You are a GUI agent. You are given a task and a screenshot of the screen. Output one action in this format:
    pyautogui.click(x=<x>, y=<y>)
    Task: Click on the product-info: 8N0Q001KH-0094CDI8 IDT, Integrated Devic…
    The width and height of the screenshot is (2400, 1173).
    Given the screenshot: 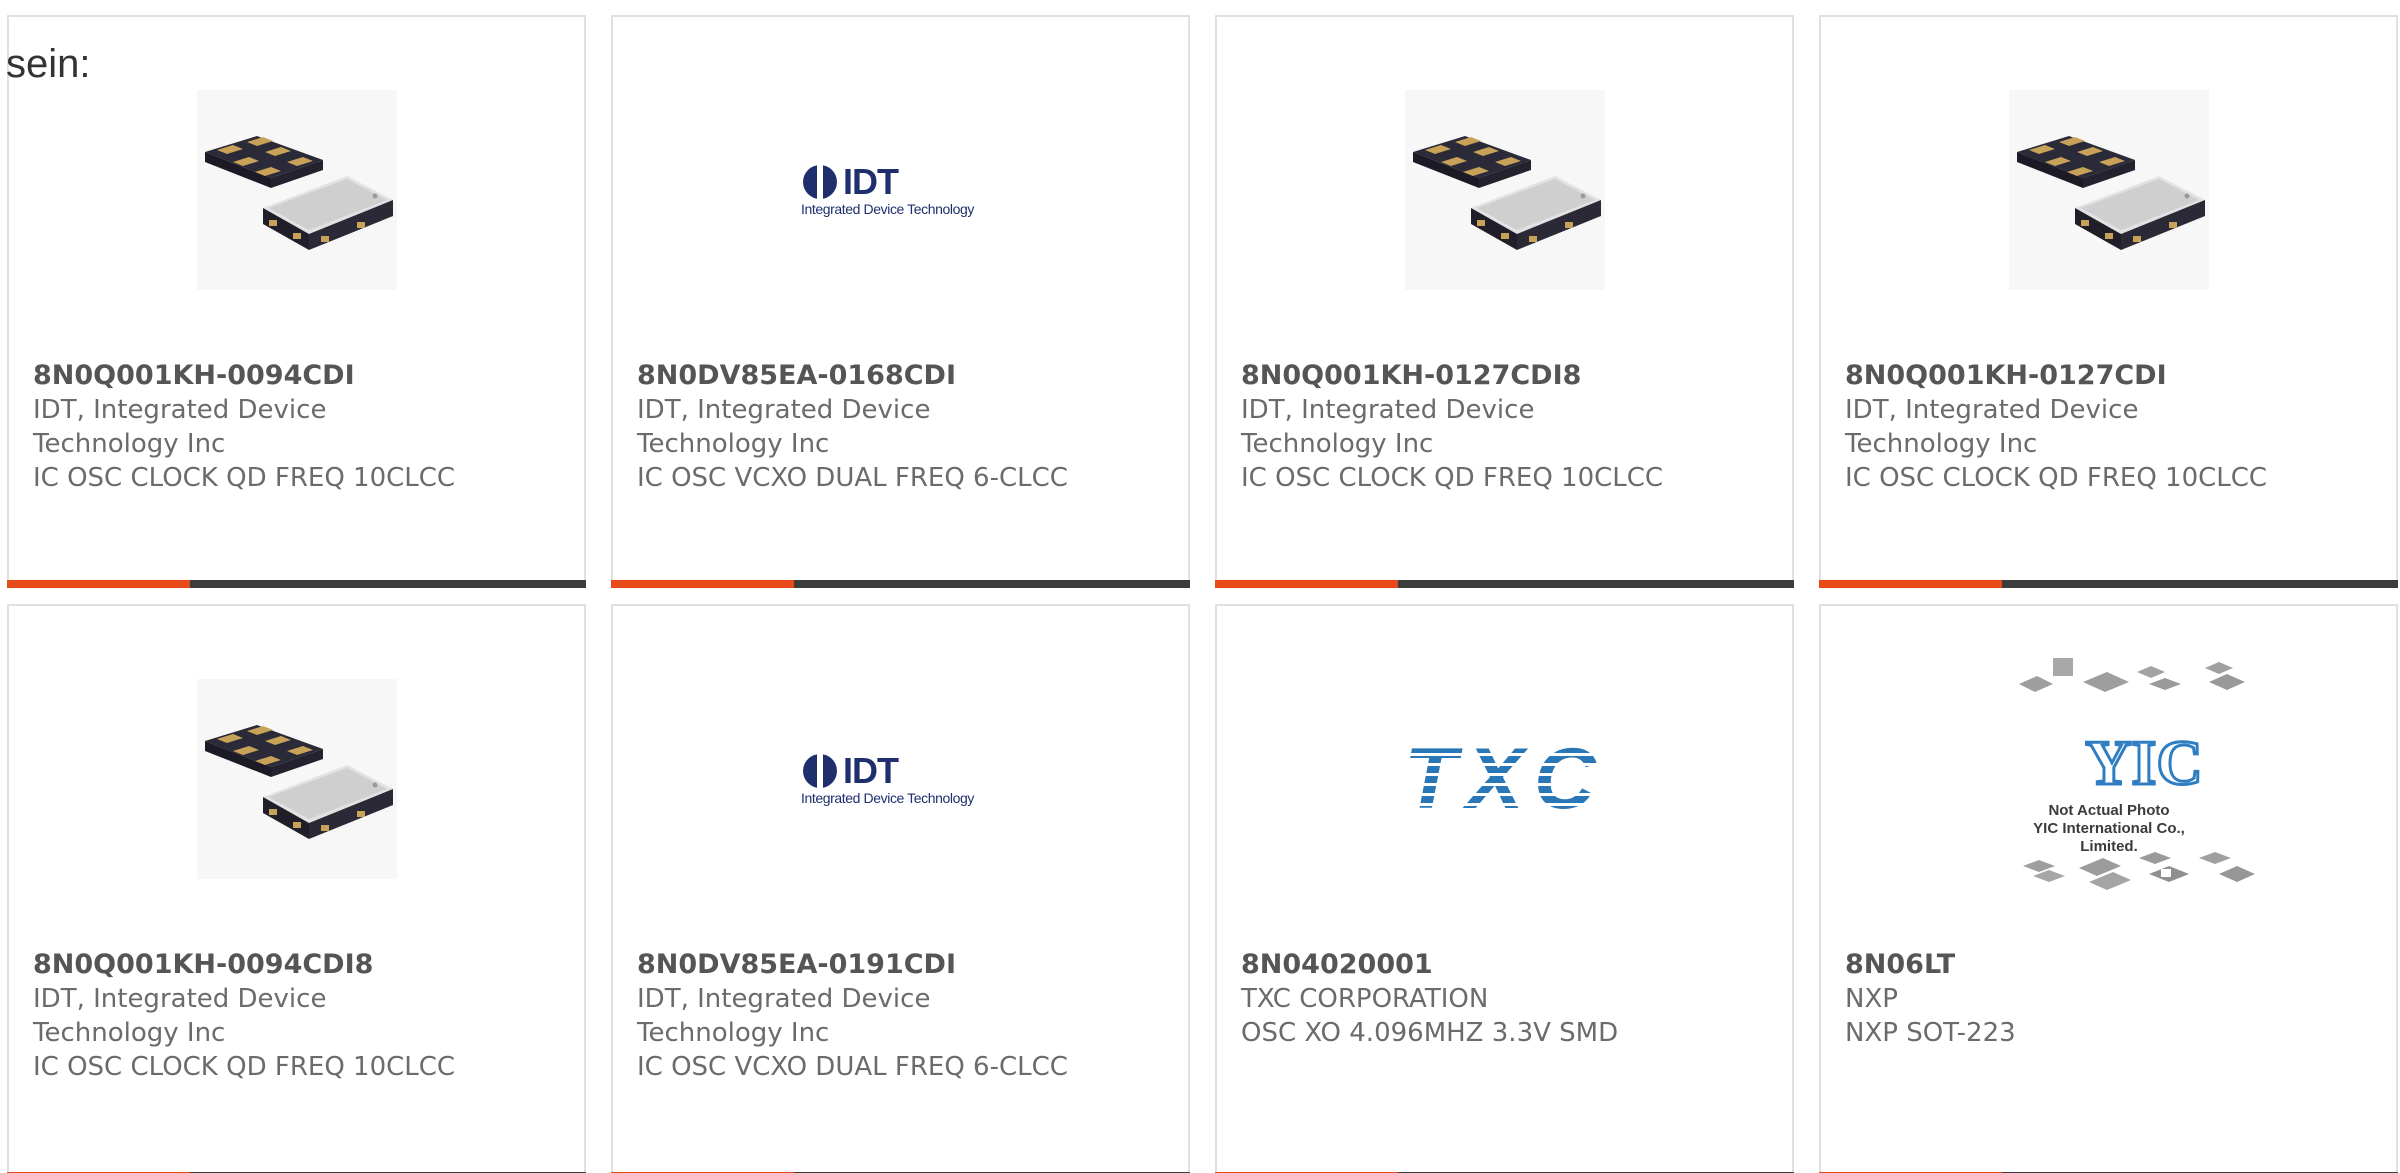 What is the action you would take?
    pyautogui.click(x=298, y=1016)
    